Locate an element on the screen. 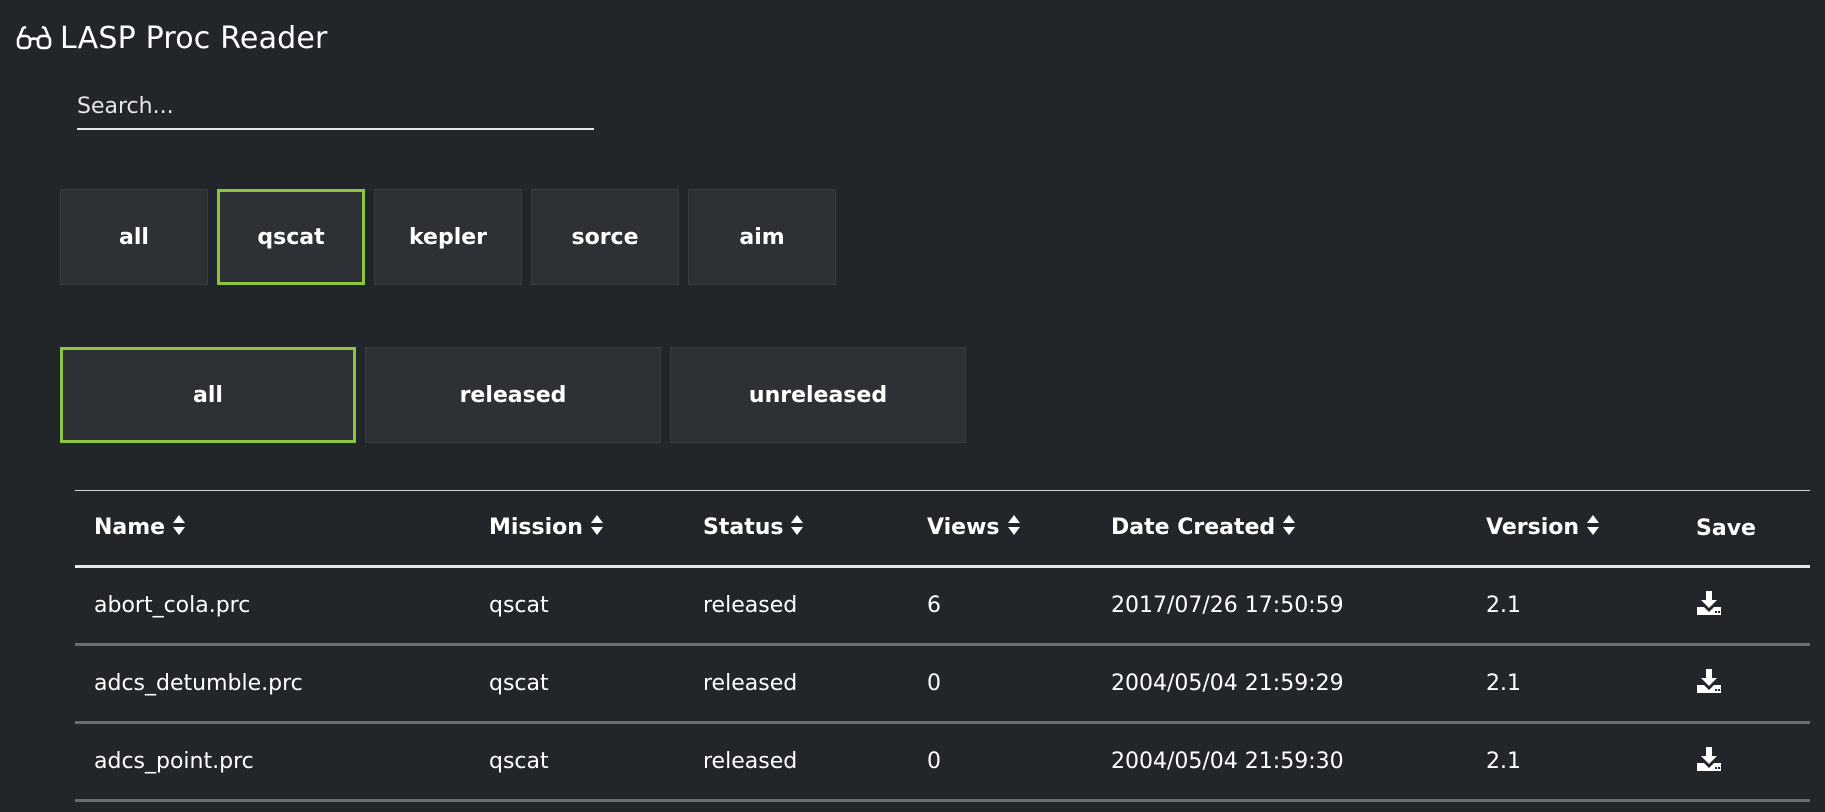 The height and width of the screenshot is (812, 1825). mission-filter-qscat: qscat is located at coordinates (291, 237).